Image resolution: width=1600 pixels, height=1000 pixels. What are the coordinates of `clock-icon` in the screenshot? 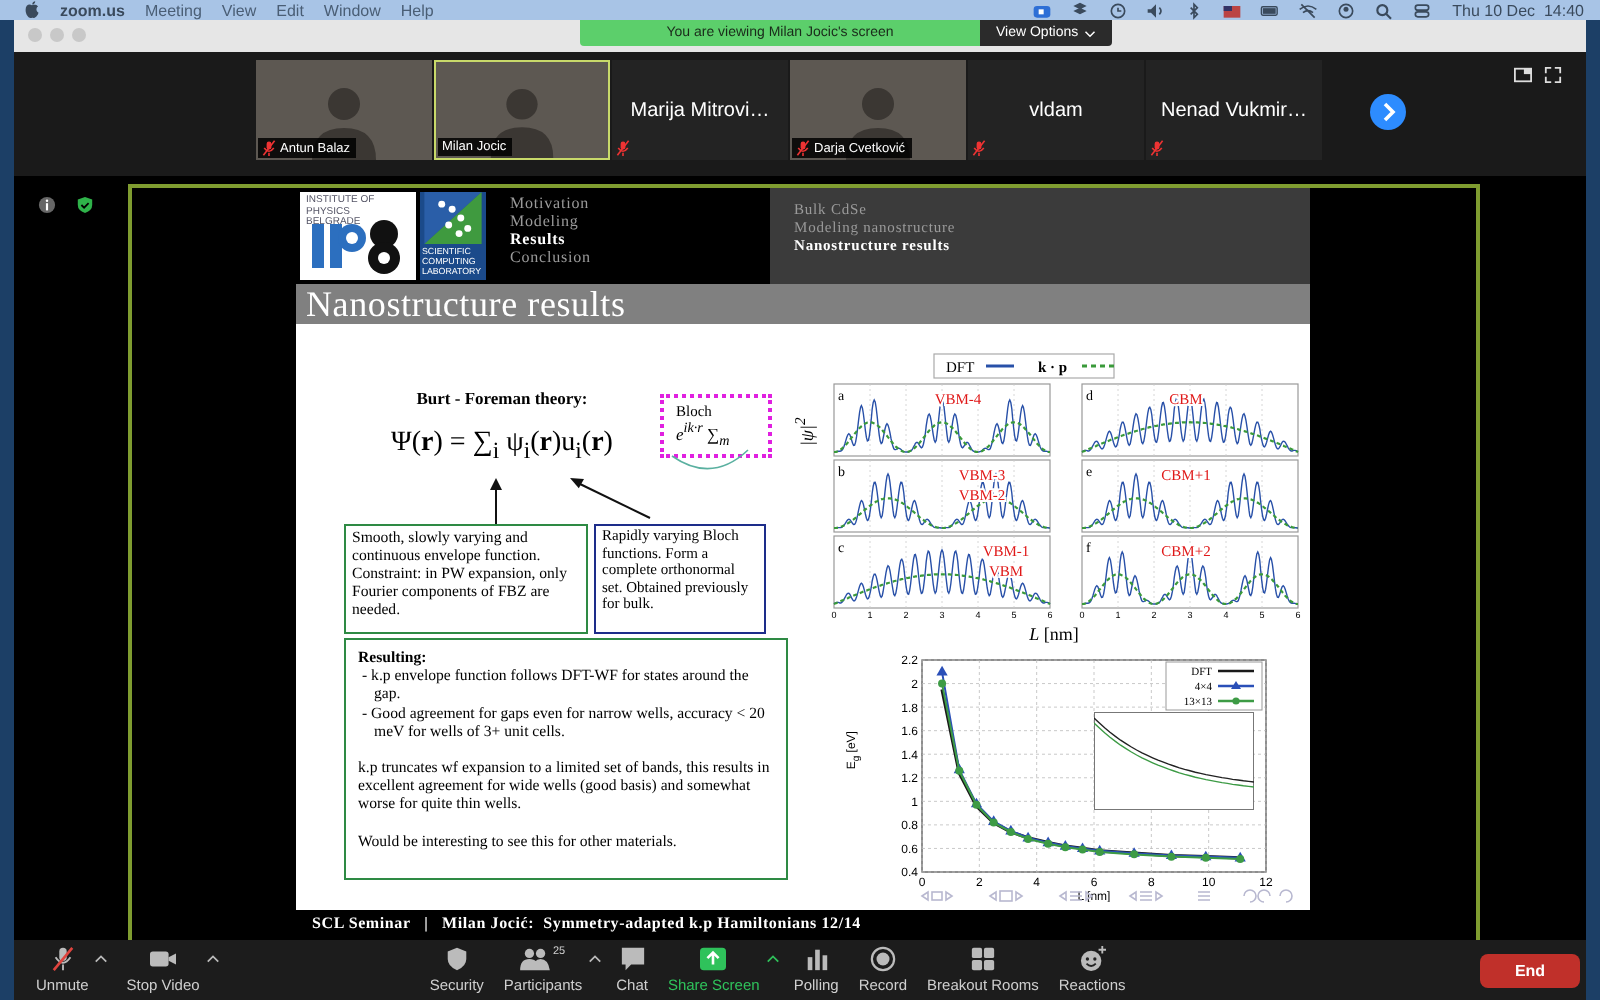 It's located at (1118, 10).